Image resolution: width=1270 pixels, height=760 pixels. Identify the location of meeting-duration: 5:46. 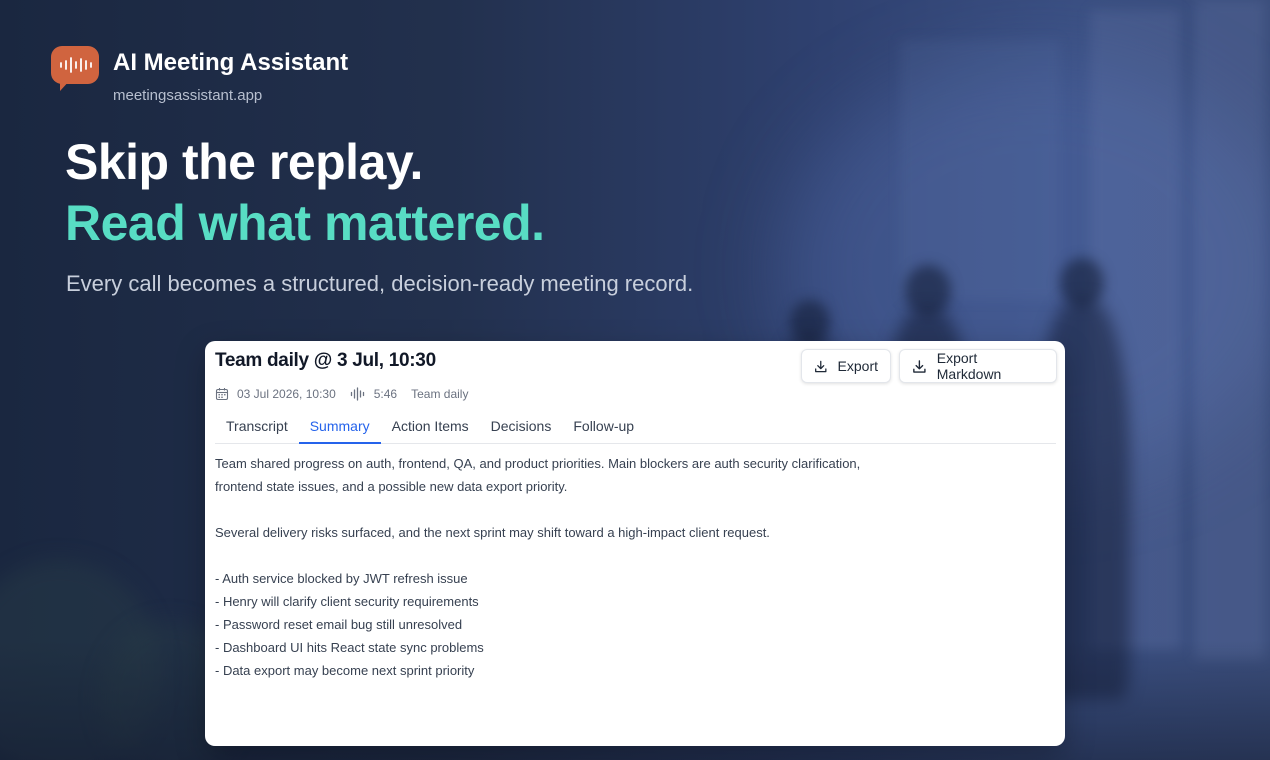
(385, 394).